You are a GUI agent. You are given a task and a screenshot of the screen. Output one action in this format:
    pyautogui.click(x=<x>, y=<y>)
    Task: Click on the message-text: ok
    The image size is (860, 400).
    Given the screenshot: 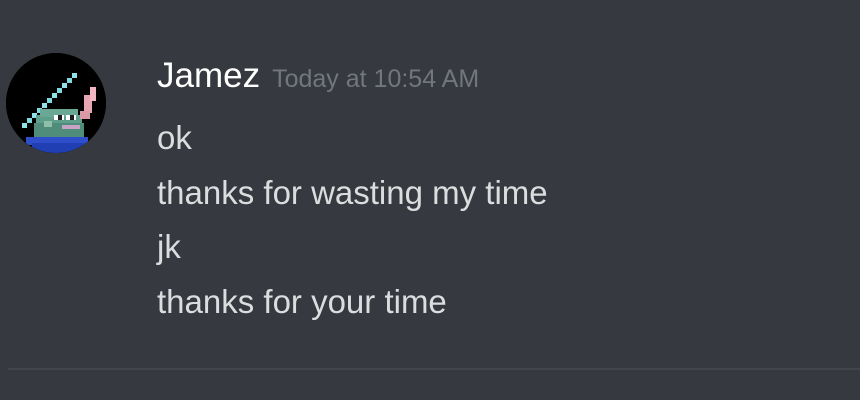 What is the action you would take?
    pyautogui.click(x=174, y=137)
    